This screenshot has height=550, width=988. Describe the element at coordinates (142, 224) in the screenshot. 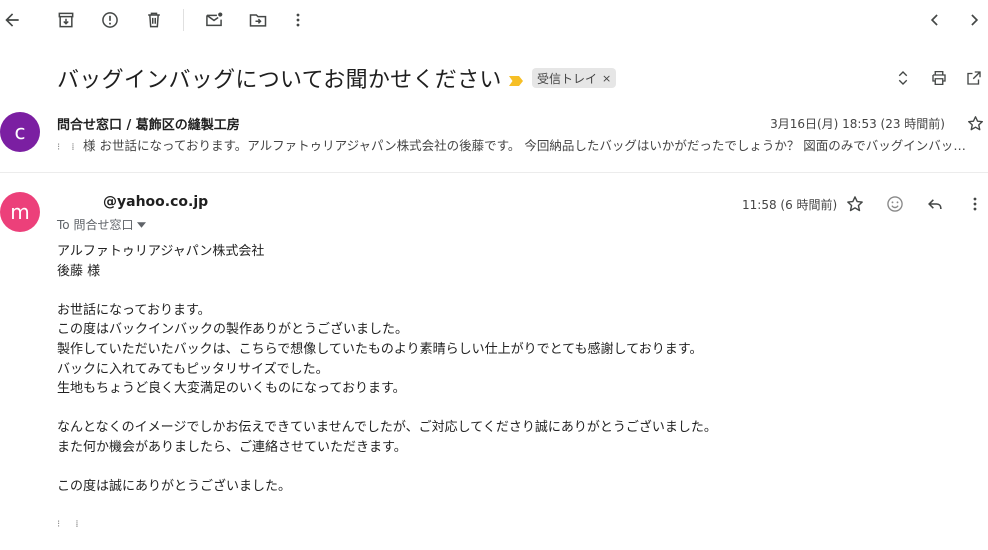

I see `chevron-down-icon` at that location.